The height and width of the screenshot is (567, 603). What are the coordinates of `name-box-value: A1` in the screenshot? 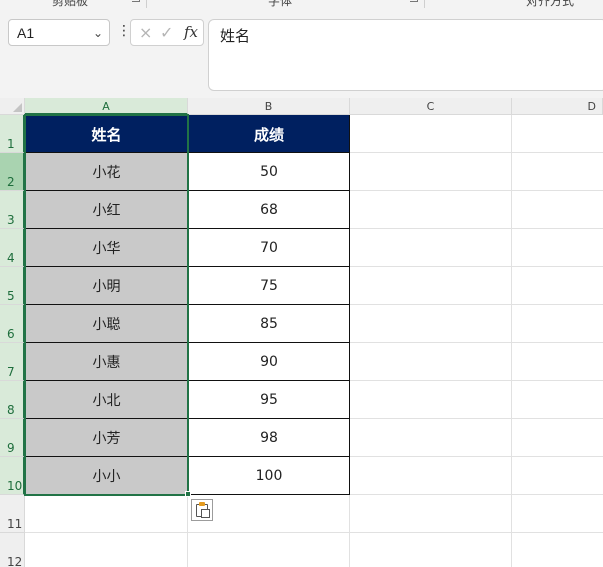 It's located at (26, 33).